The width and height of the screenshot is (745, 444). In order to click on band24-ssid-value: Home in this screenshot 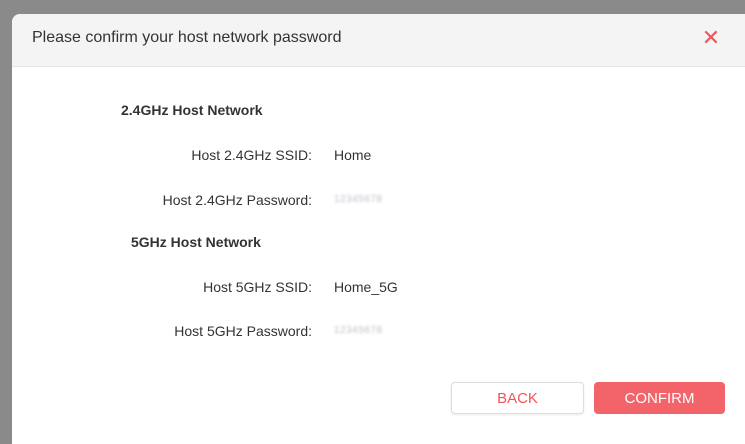, I will do `click(353, 155)`.